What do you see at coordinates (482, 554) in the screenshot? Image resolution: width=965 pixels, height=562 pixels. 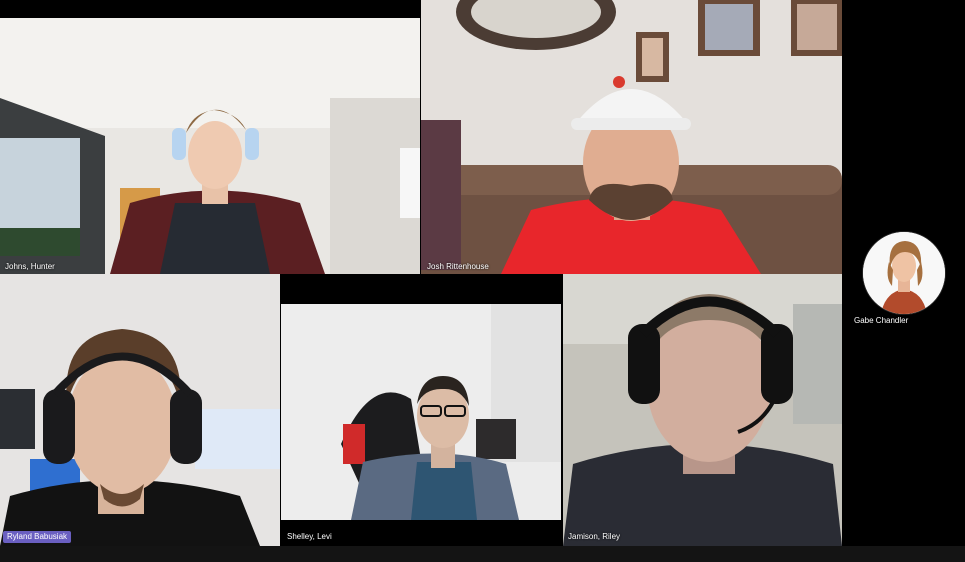 I see `bottom-bar` at bounding box center [482, 554].